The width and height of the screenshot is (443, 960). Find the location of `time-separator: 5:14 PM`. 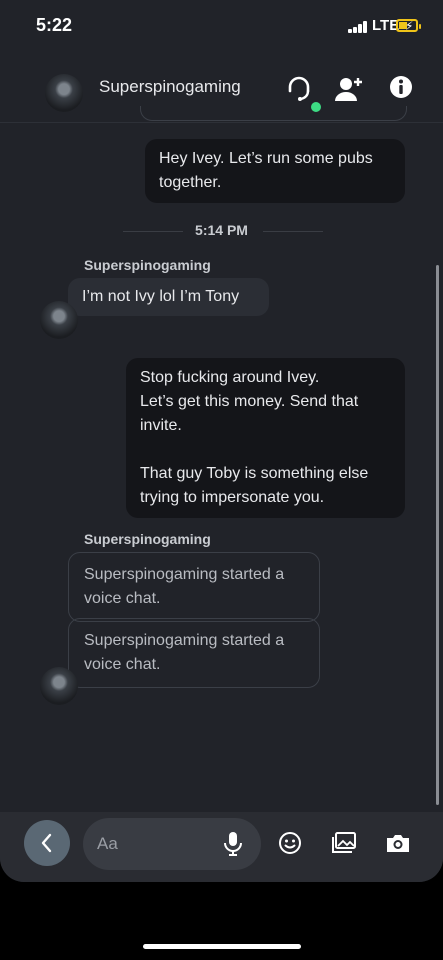

time-separator: 5:14 PM is located at coordinates (221, 231).